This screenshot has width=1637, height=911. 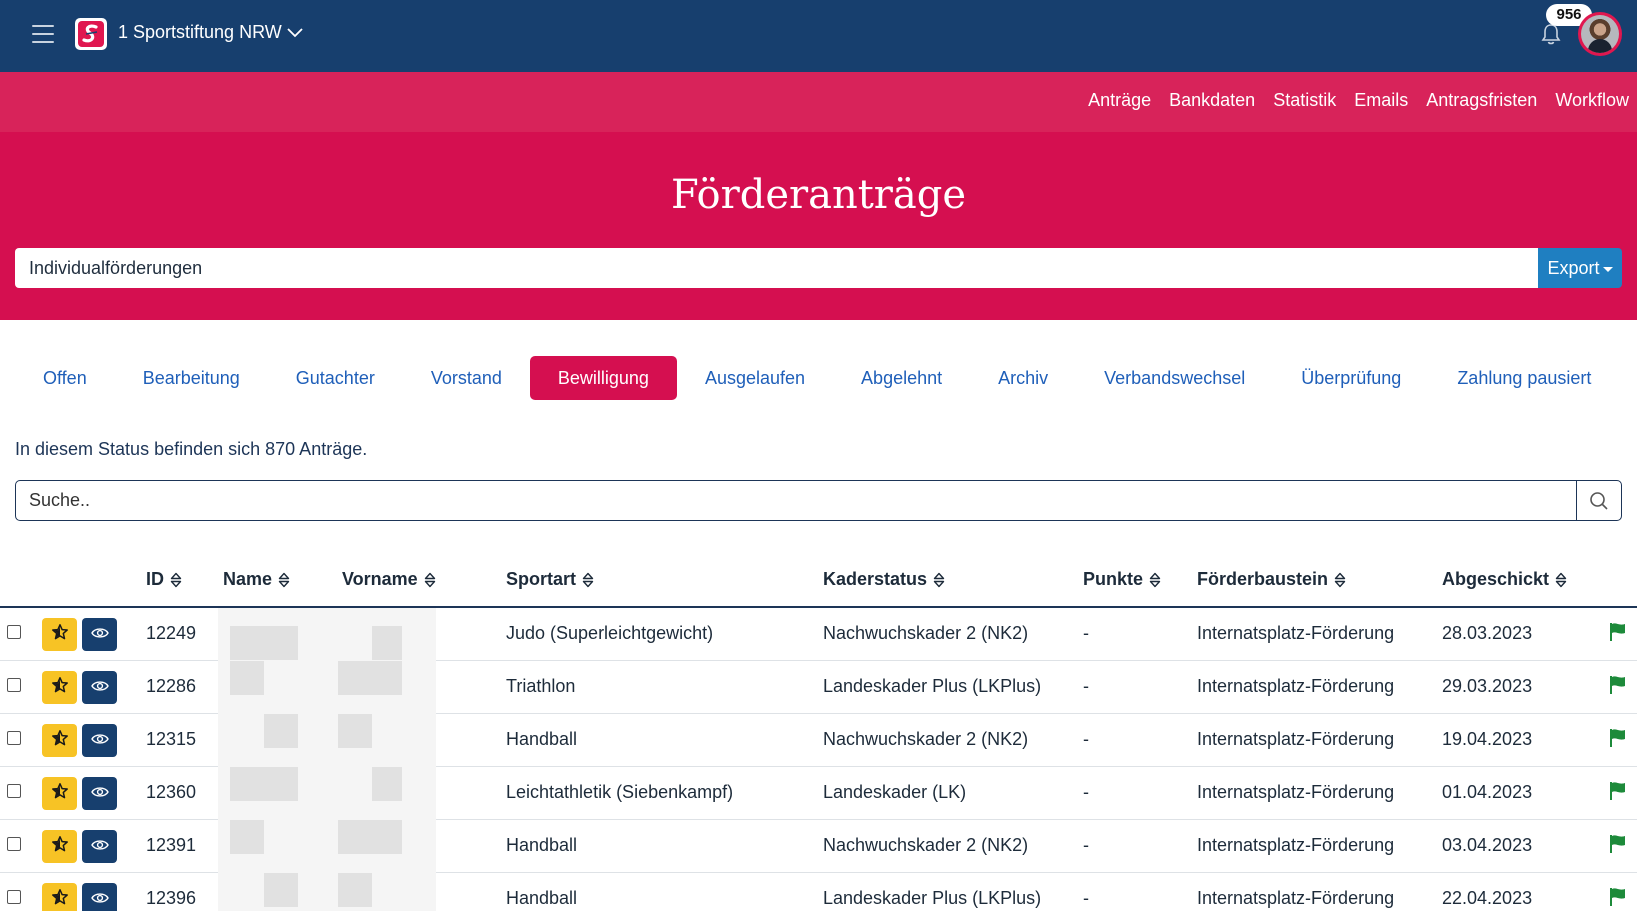 I want to click on tab-überprüfung: Überprüfung, so click(x=1351, y=378).